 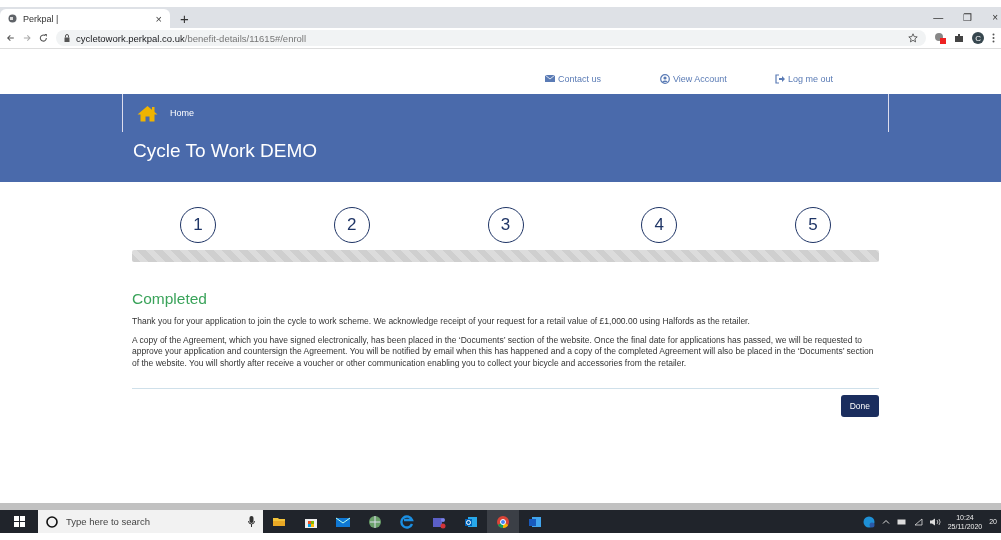 I want to click on address-bar: cycletowork.perkpal.co.uk/benefit-details/11615#/enroll, so click(x=491, y=38).